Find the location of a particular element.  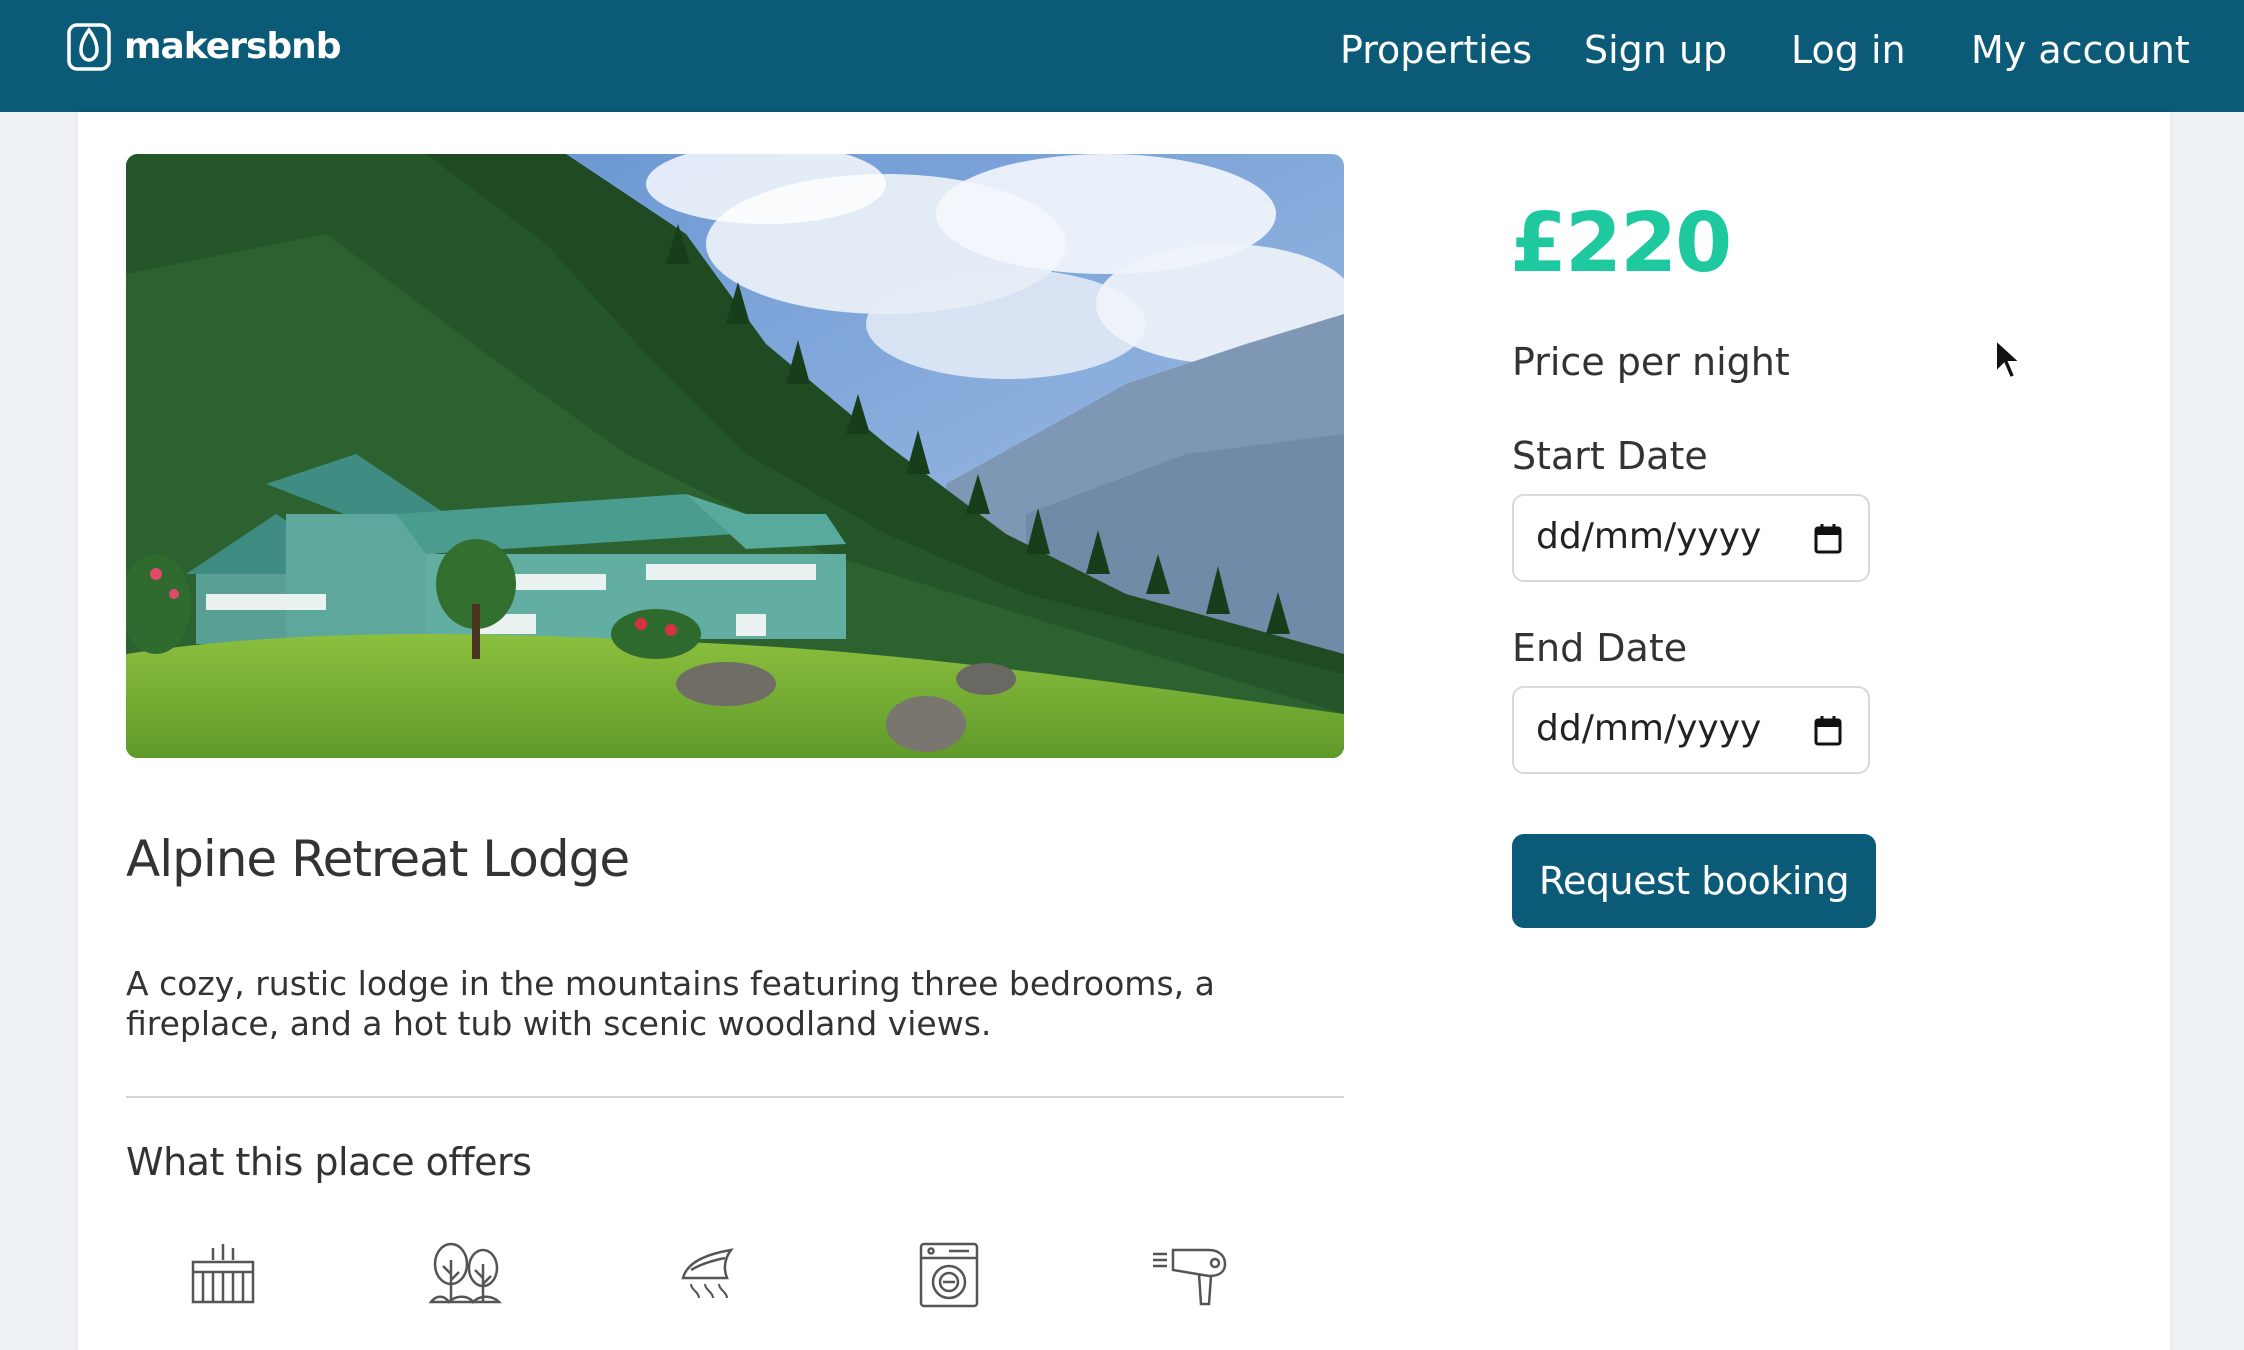

amenity-heating is located at coordinates (223, 1285).